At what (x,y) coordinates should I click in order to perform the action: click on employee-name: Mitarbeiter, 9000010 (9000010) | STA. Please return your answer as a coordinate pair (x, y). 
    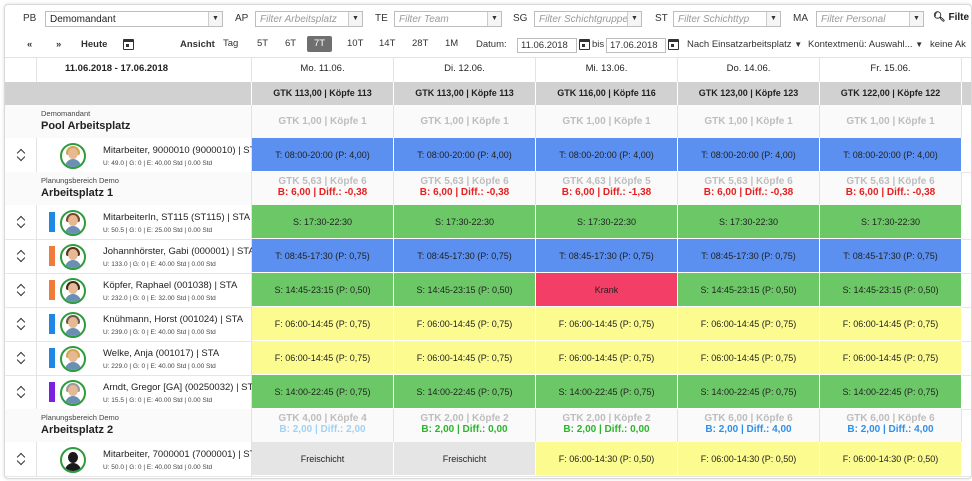
    Looking at the image, I should click on (182, 150).